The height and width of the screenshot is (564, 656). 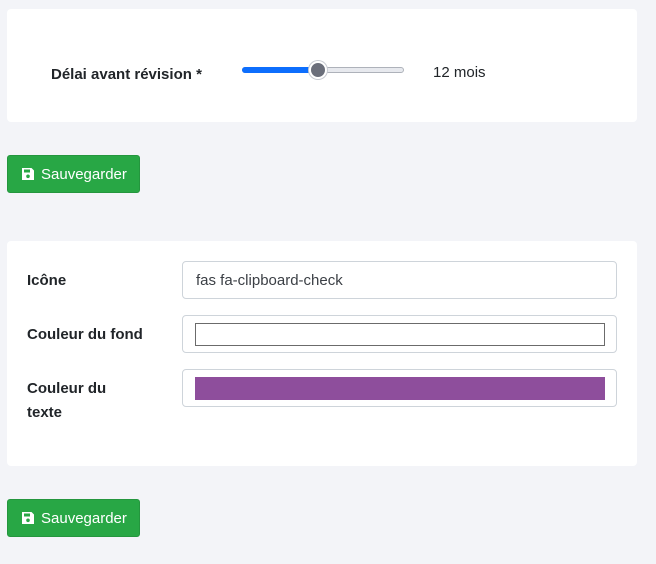 I want to click on text-color-field, so click(x=399, y=388).